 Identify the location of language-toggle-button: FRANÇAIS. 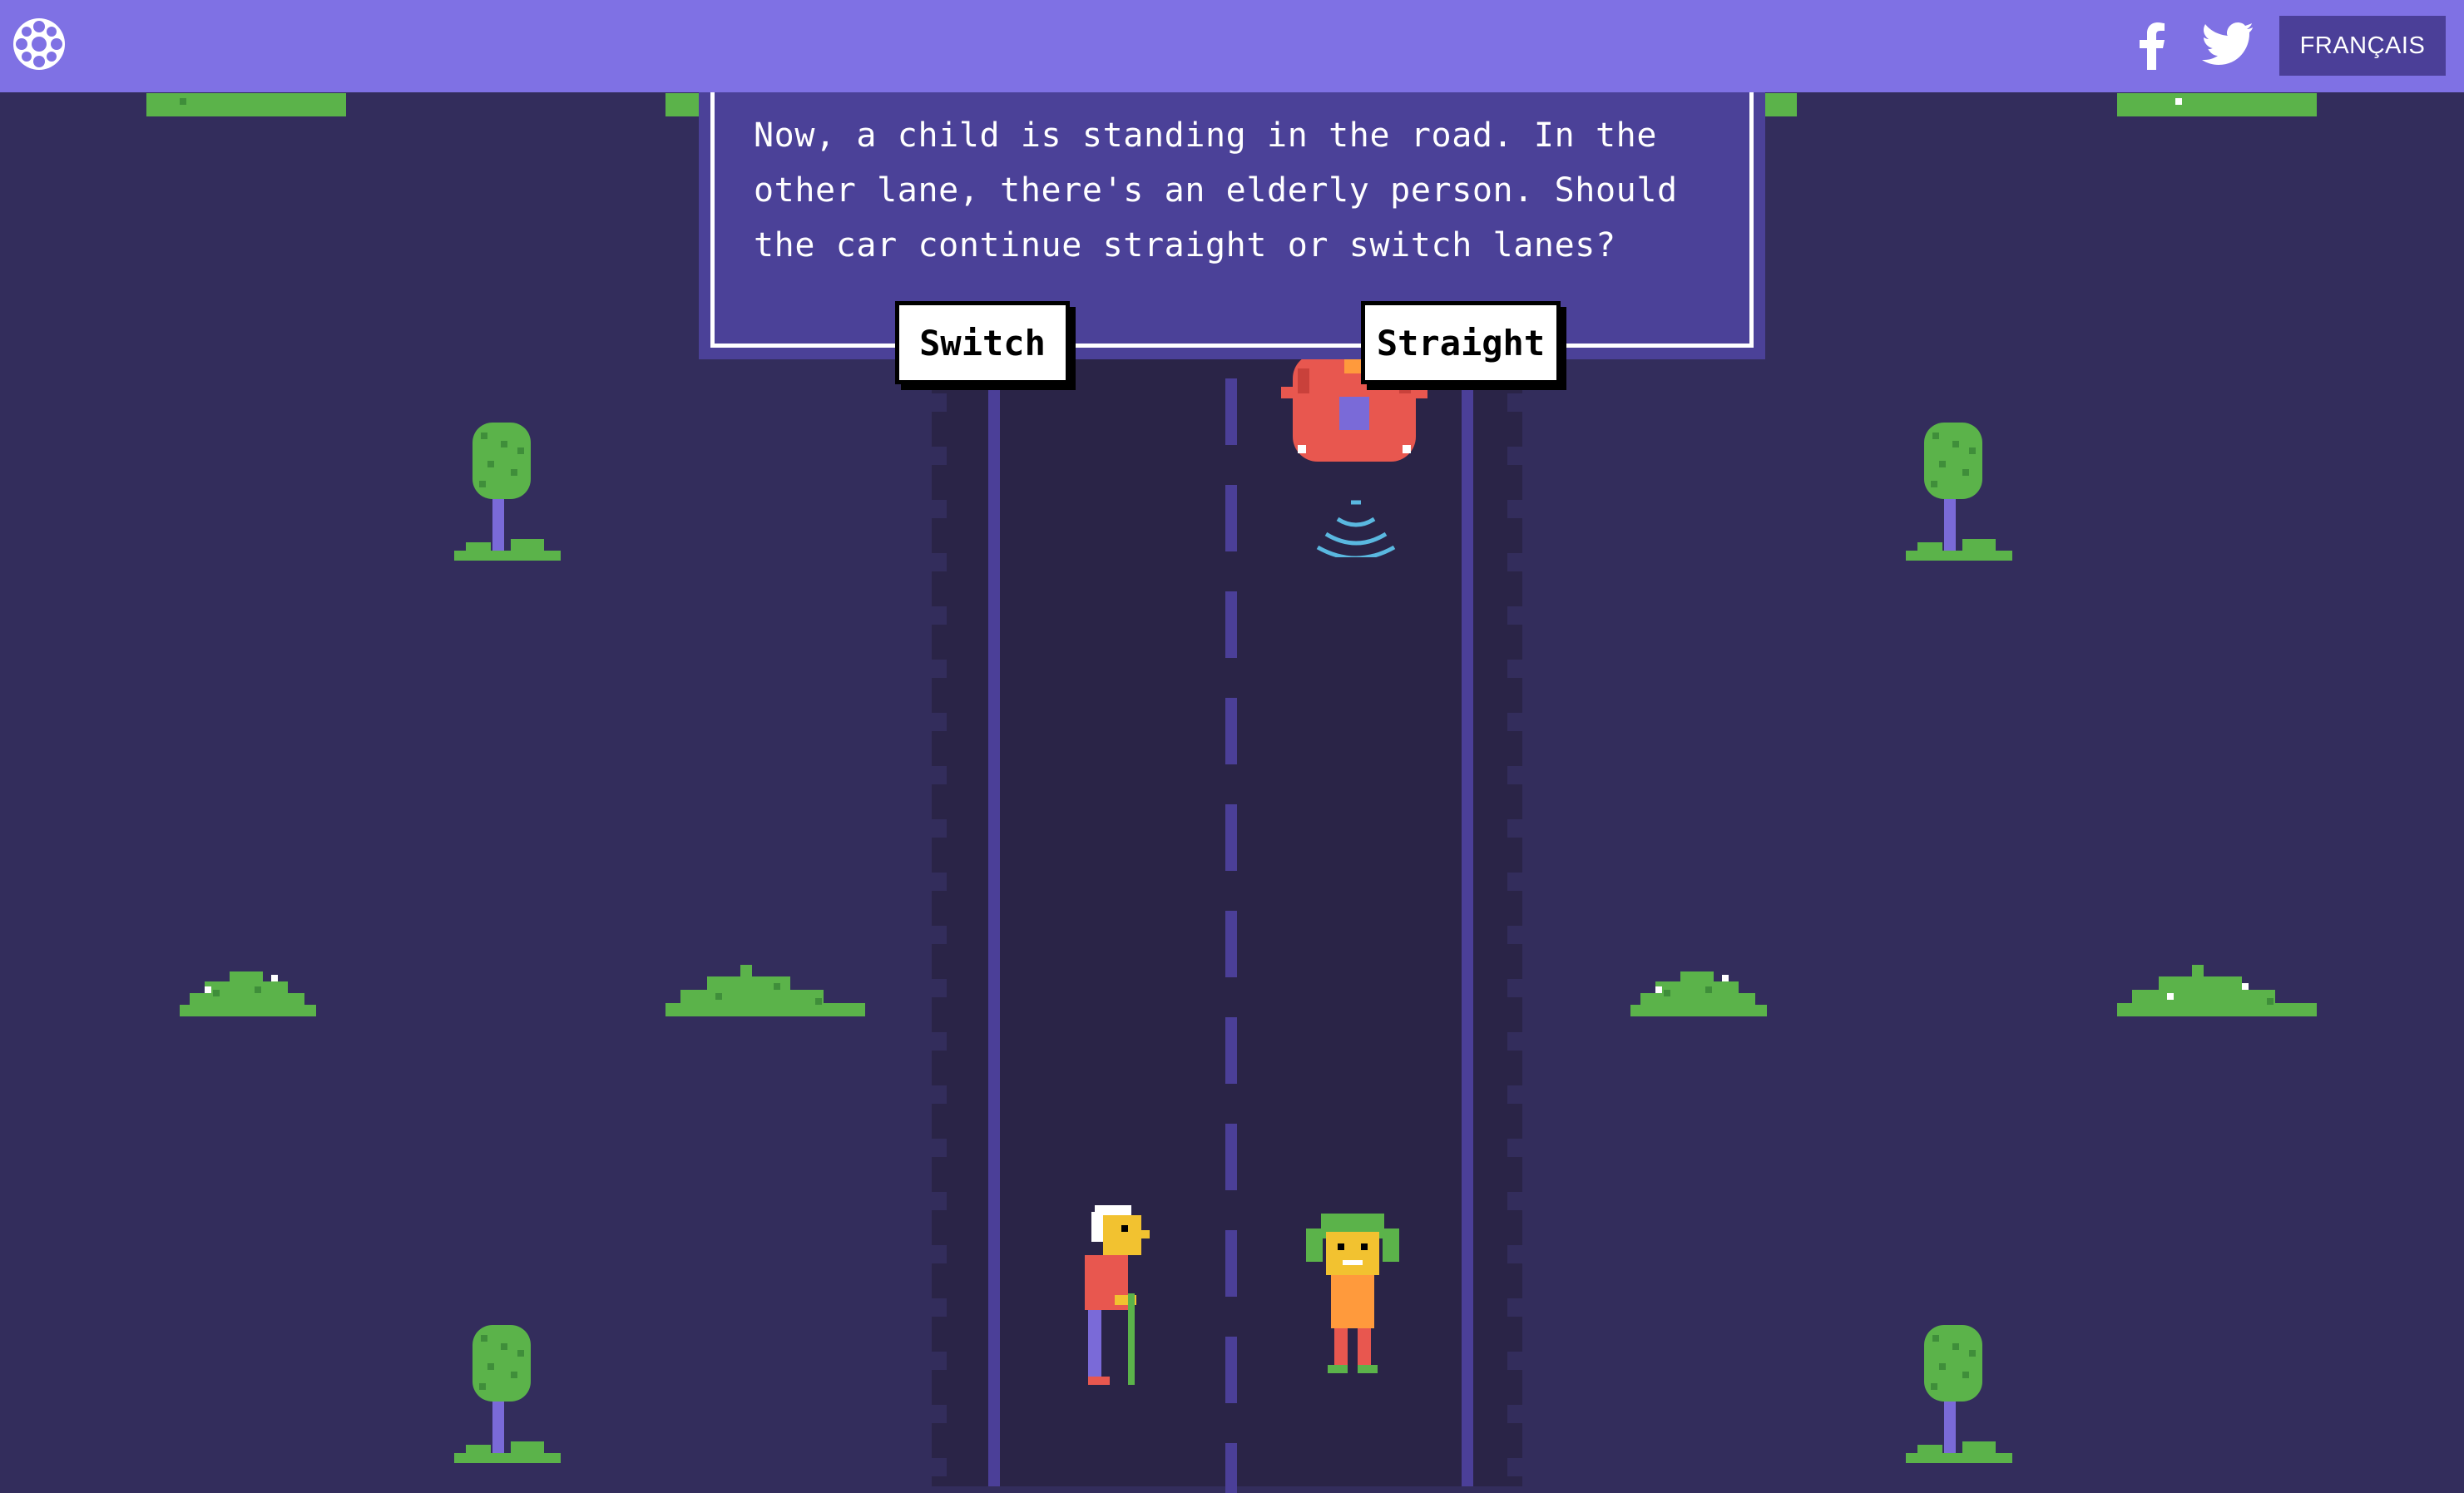
(2362, 46).